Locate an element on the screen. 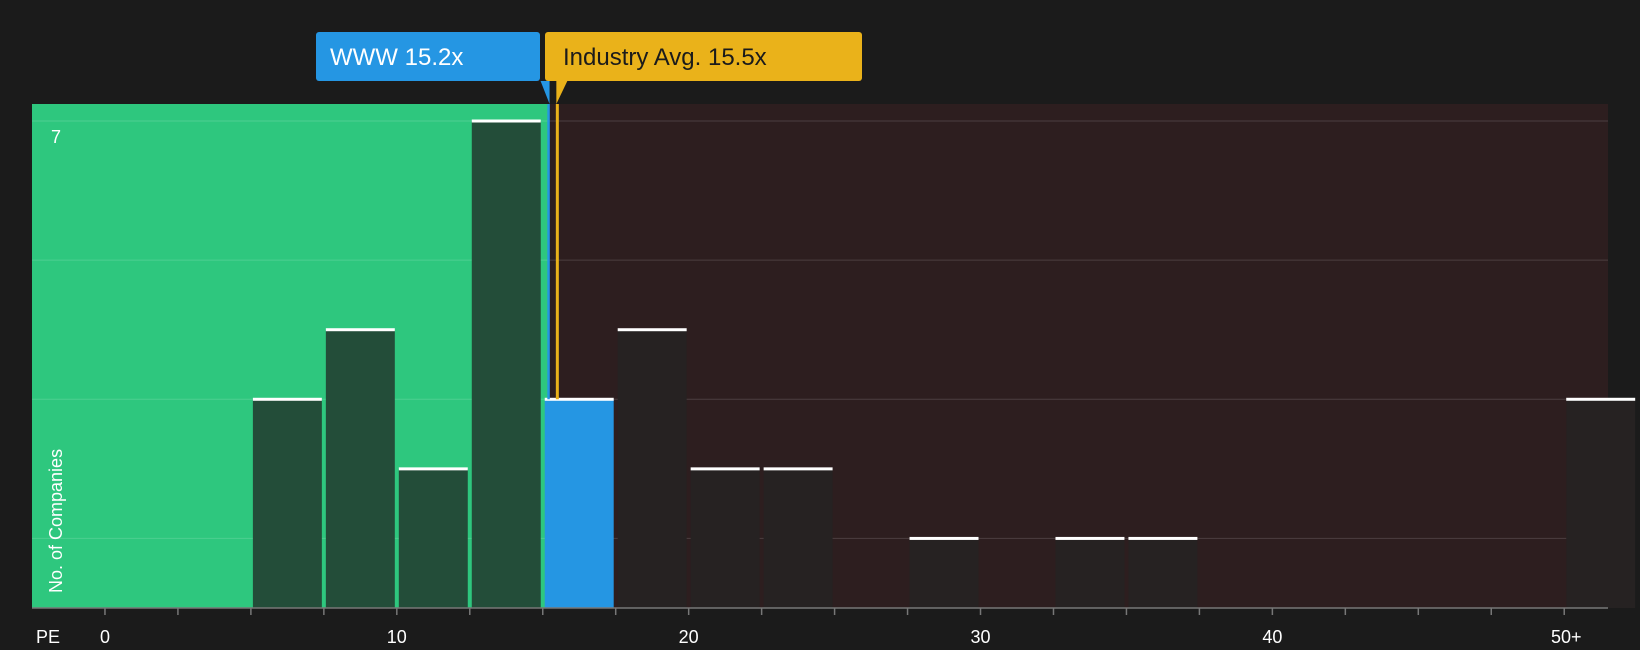  x-tick-label: 20 is located at coordinates (689, 637).